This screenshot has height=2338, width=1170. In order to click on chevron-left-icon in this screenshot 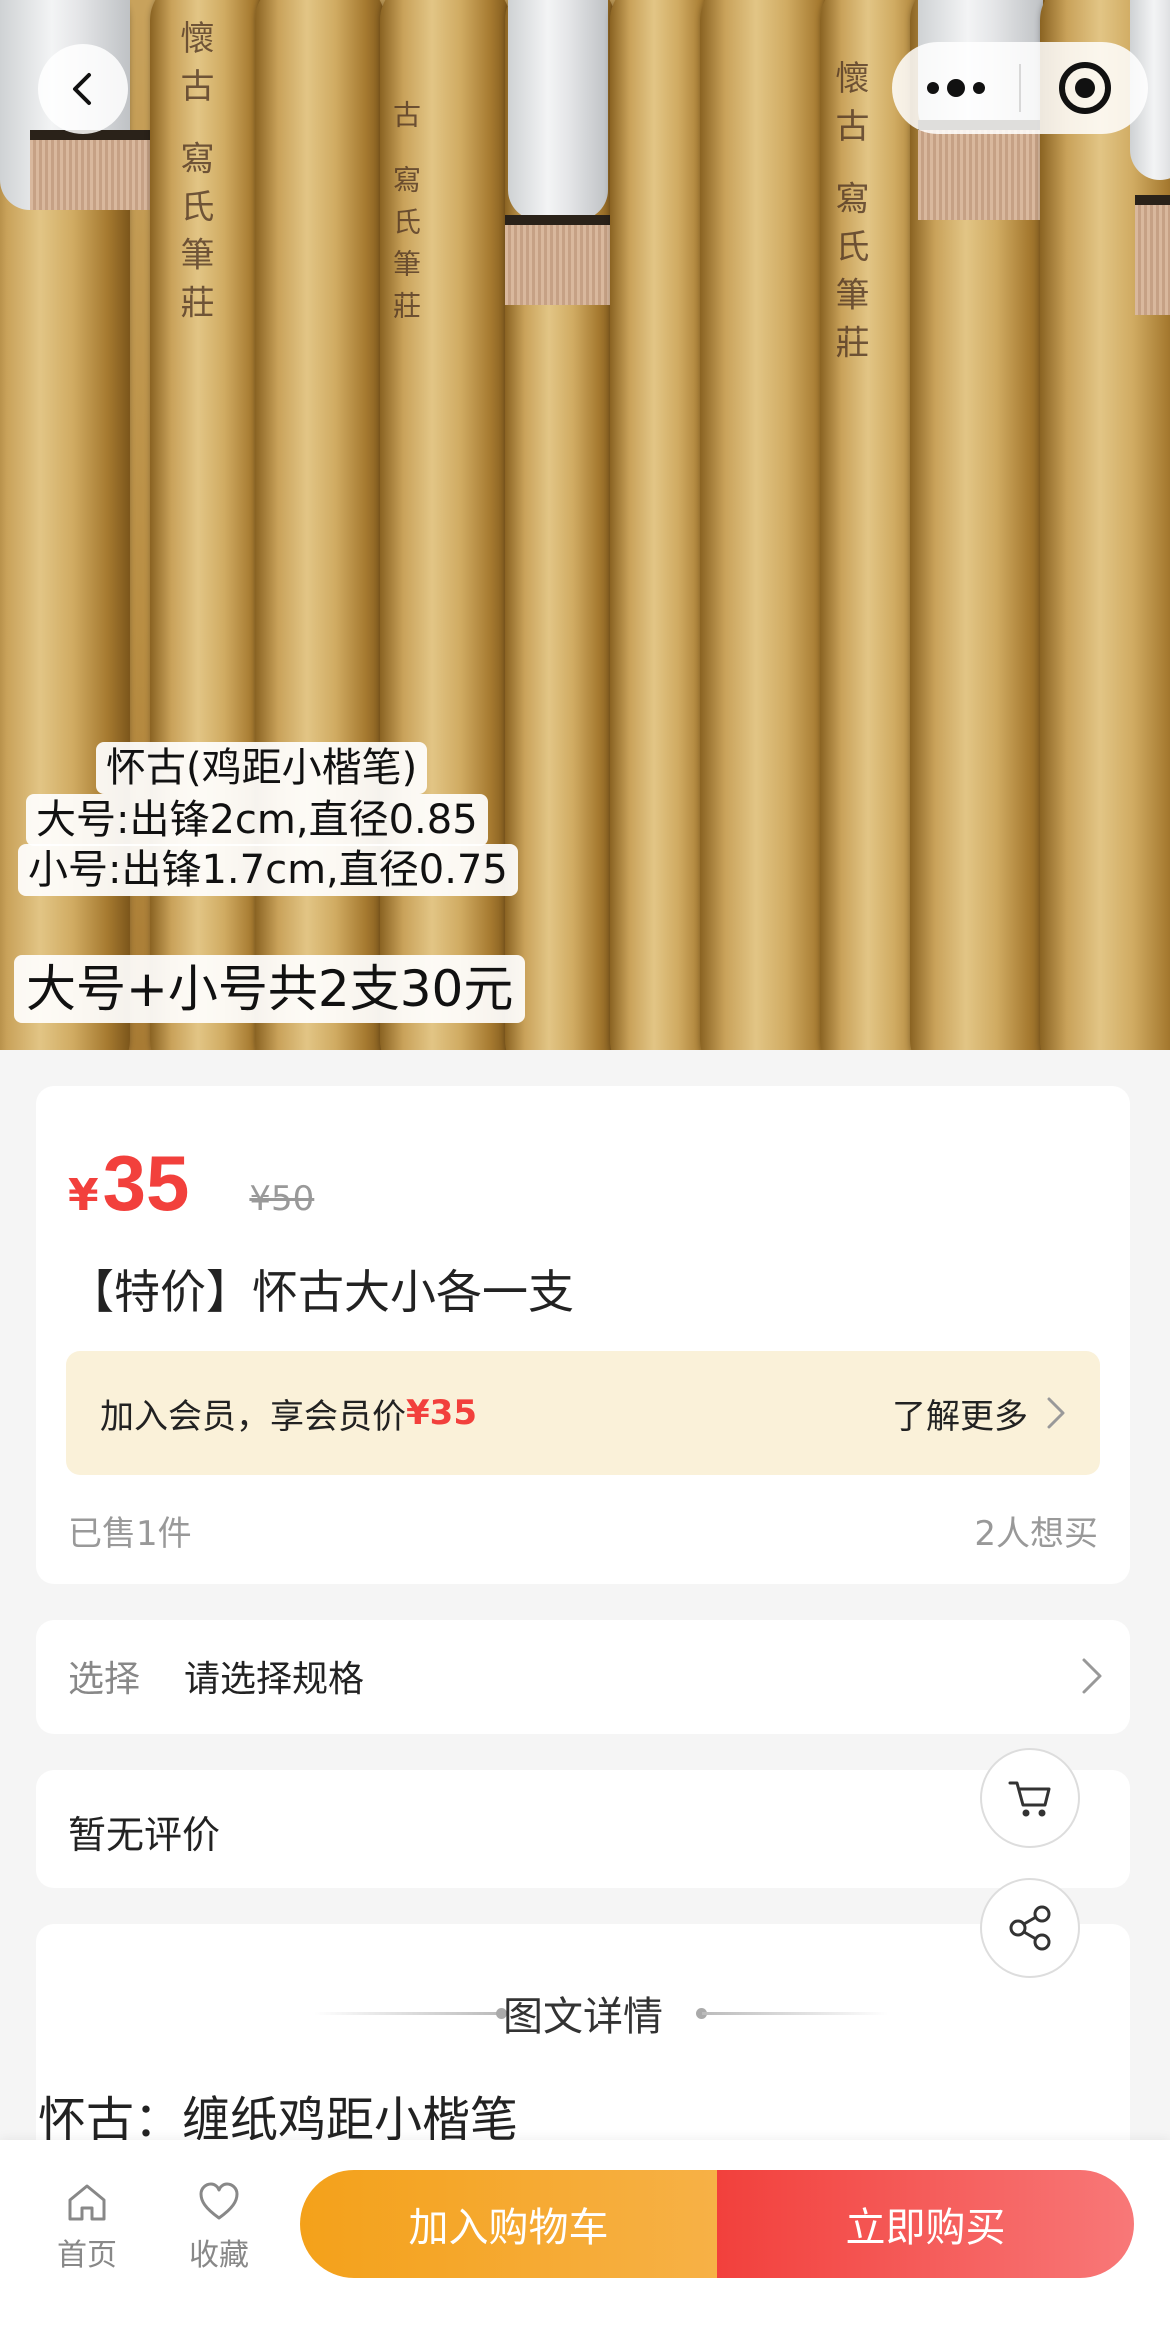, I will do `click(82, 89)`.